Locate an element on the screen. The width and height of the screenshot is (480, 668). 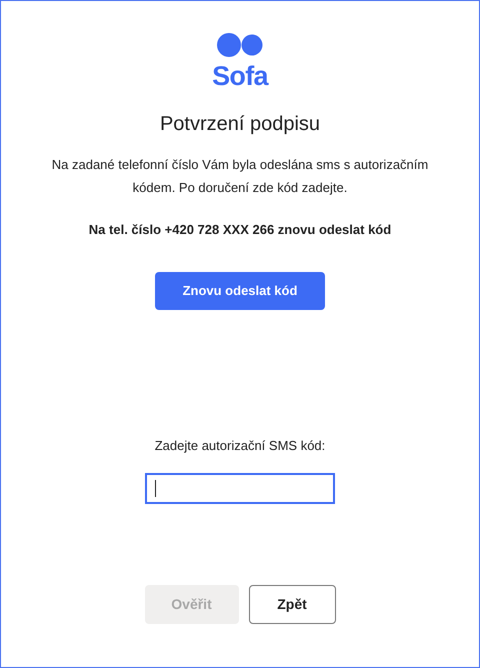
page-title: Potvrzení podpisu is located at coordinates (240, 124).